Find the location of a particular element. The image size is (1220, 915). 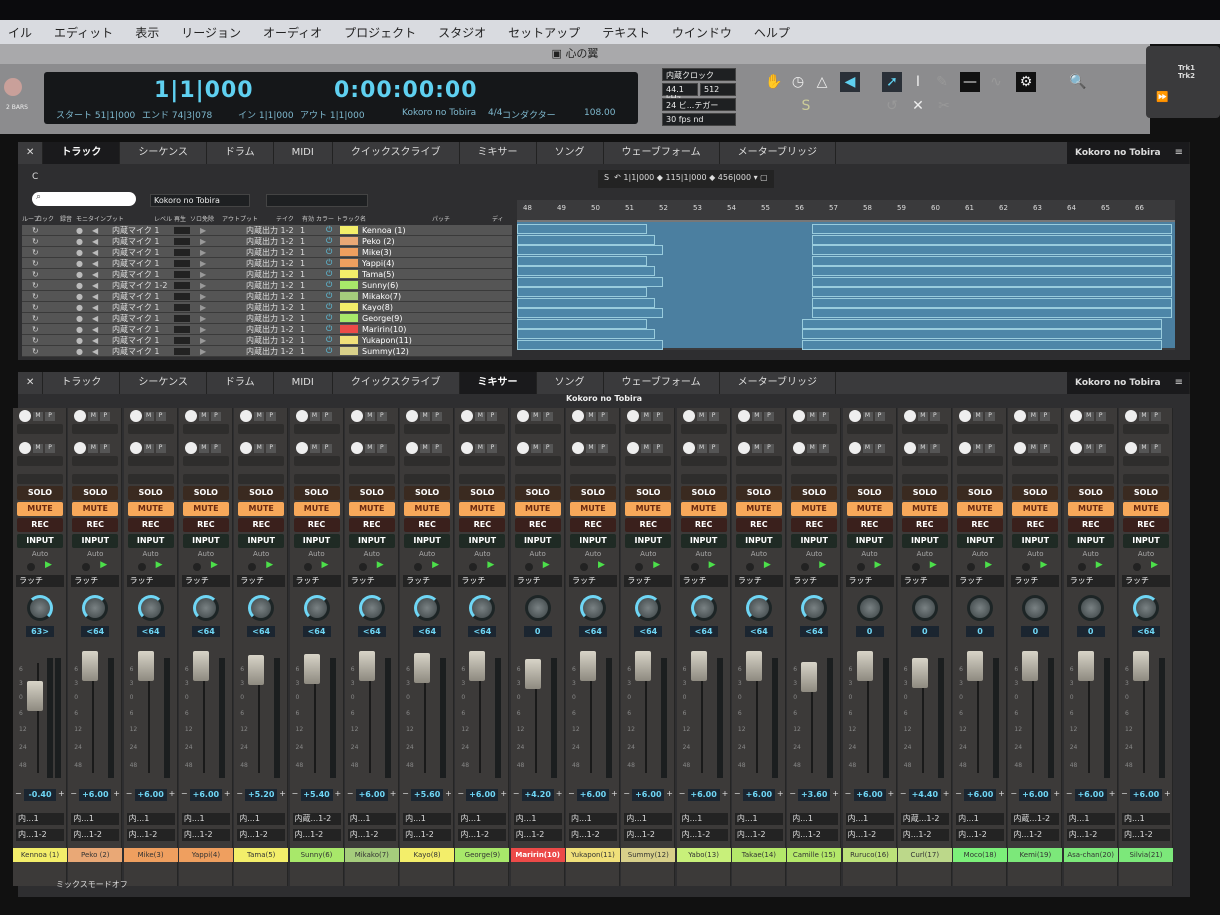

gain-increment: + is located at coordinates (503, 793).